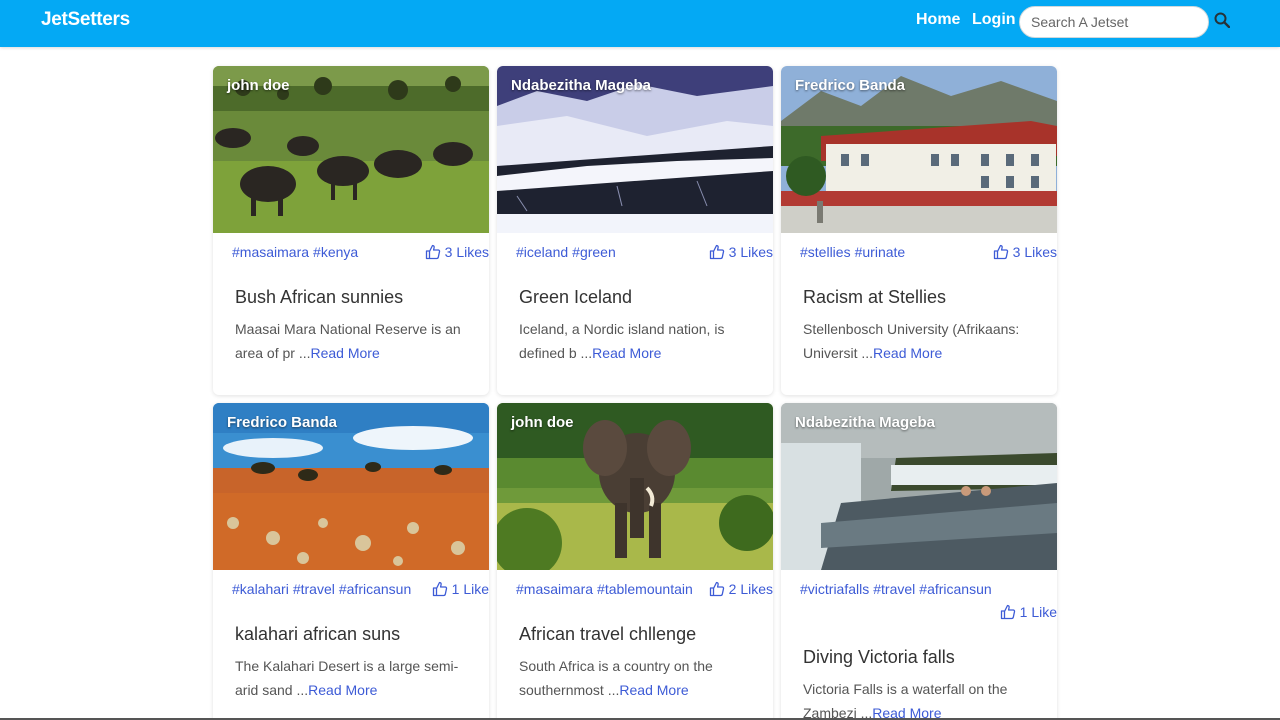 This screenshot has height=720, width=1280. Describe the element at coordinates (635, 253) in the screenshot. I see `post-meta: #iceland #green 3 Likes` at that location.